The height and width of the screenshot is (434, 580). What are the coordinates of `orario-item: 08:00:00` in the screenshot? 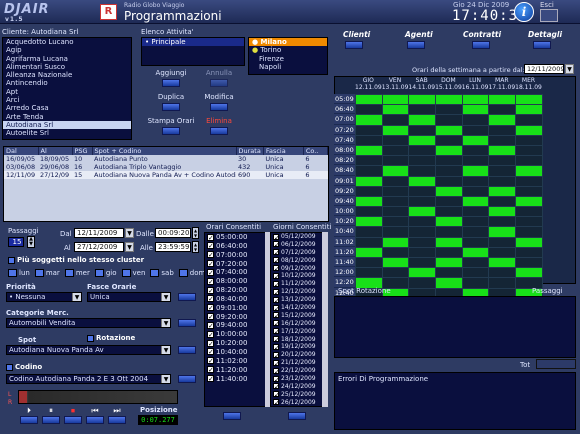 It's located at (235, 281).